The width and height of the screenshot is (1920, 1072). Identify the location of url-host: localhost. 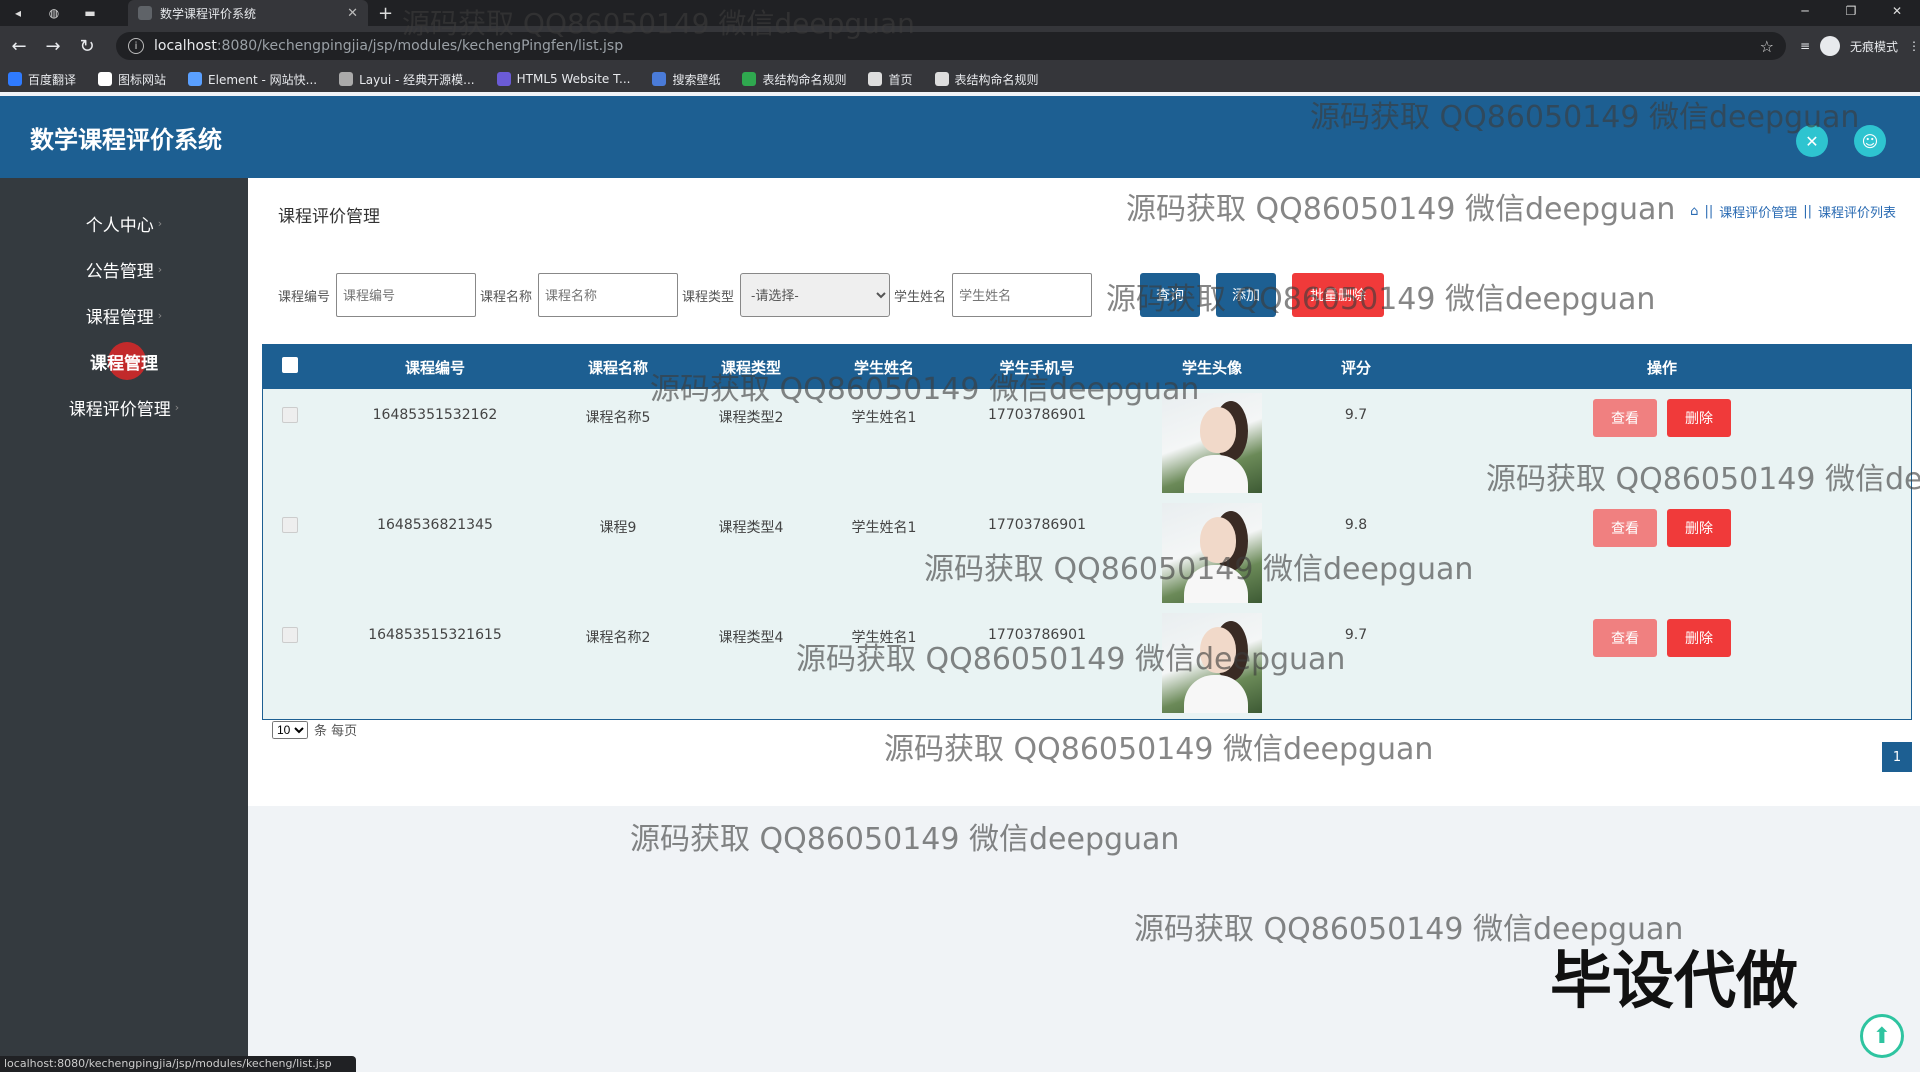
(185, 46).